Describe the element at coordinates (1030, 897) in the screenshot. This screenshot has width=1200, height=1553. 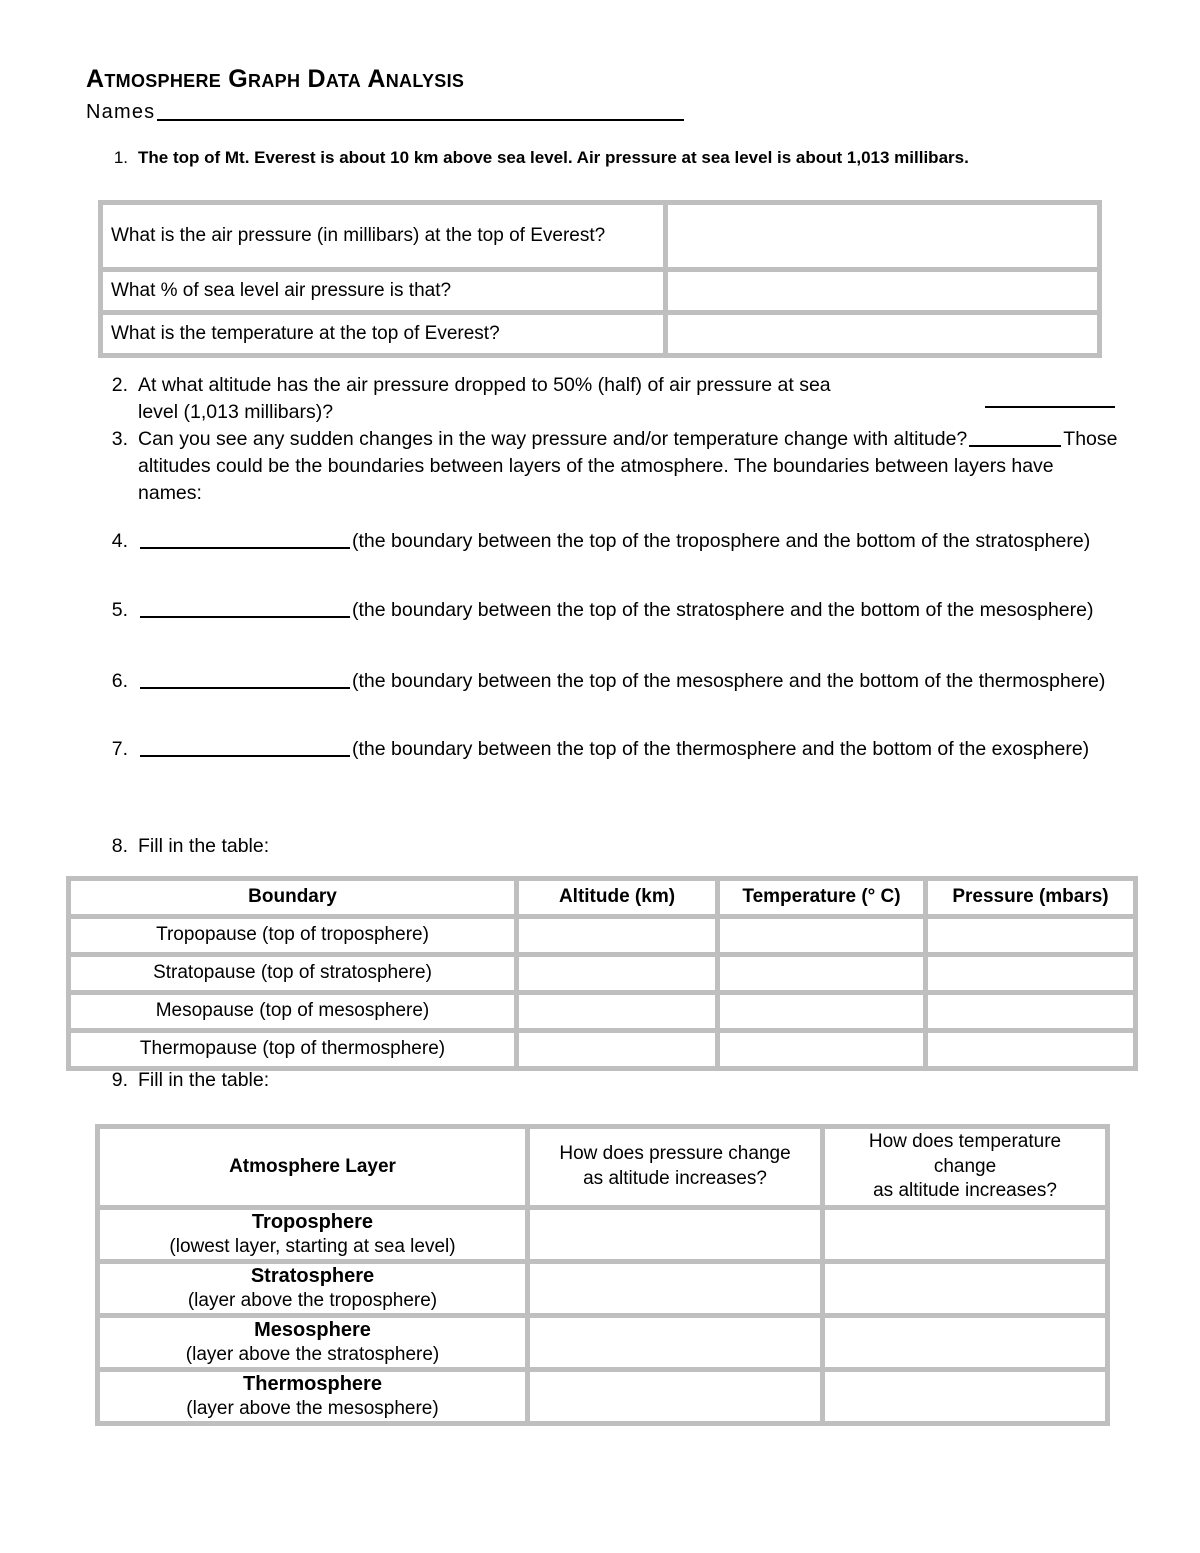
I see `column-header-pressure: Pressure (mbars)` at that location.